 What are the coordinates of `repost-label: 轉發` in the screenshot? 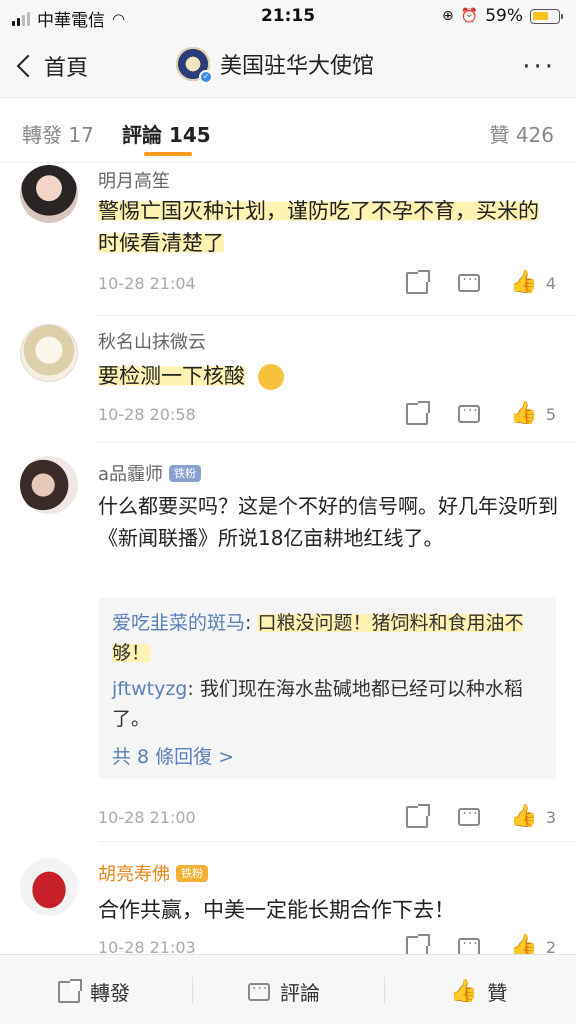 It's located at (110, 993).